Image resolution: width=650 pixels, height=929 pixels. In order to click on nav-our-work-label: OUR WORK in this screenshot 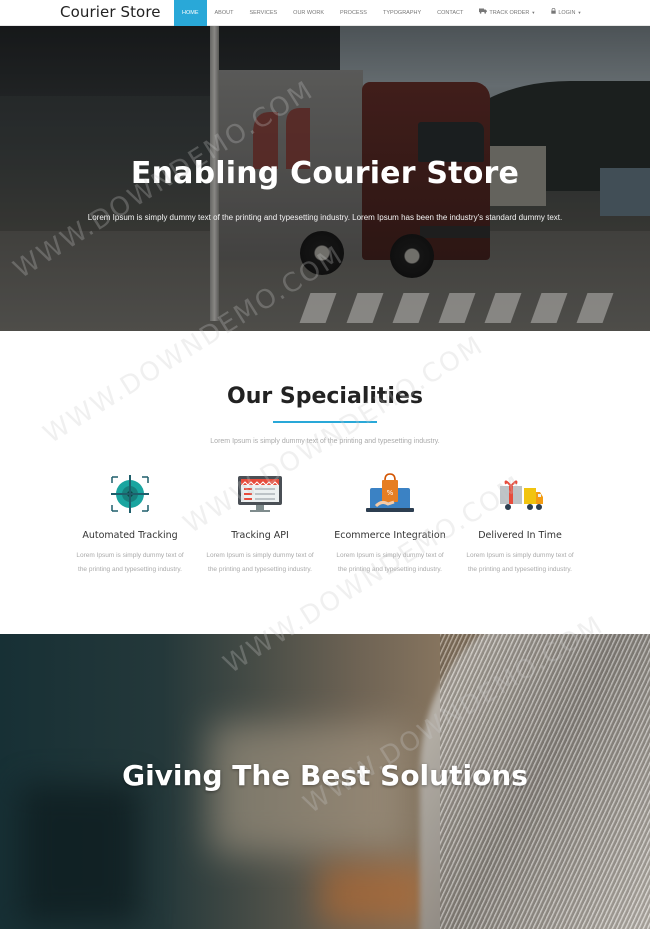, I will do `click(309, 13)`.